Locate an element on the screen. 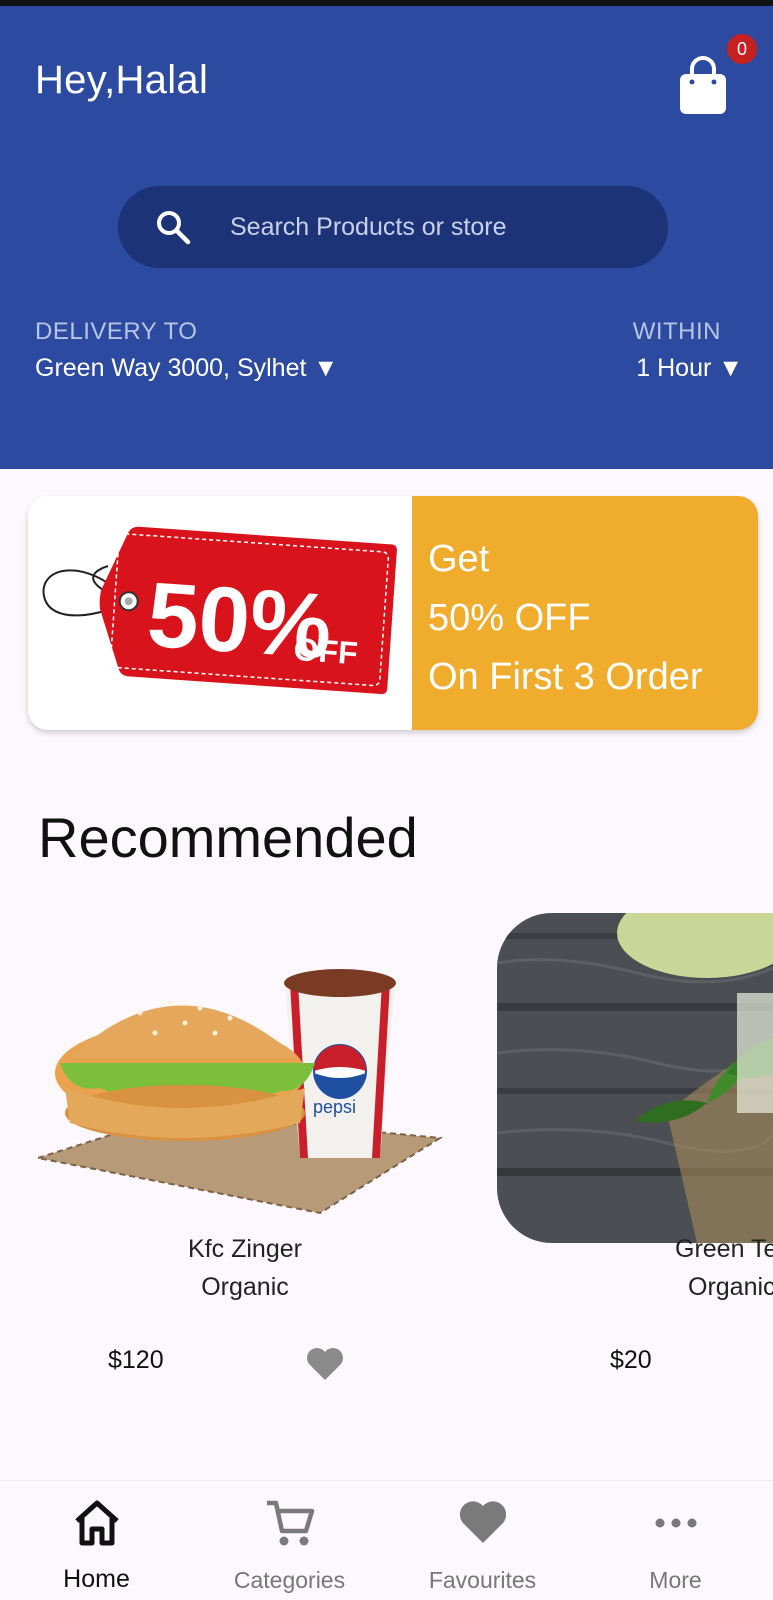  promo-text-panel: Get 50% OFF On First 3 Order is located at coordinates (585, 613).